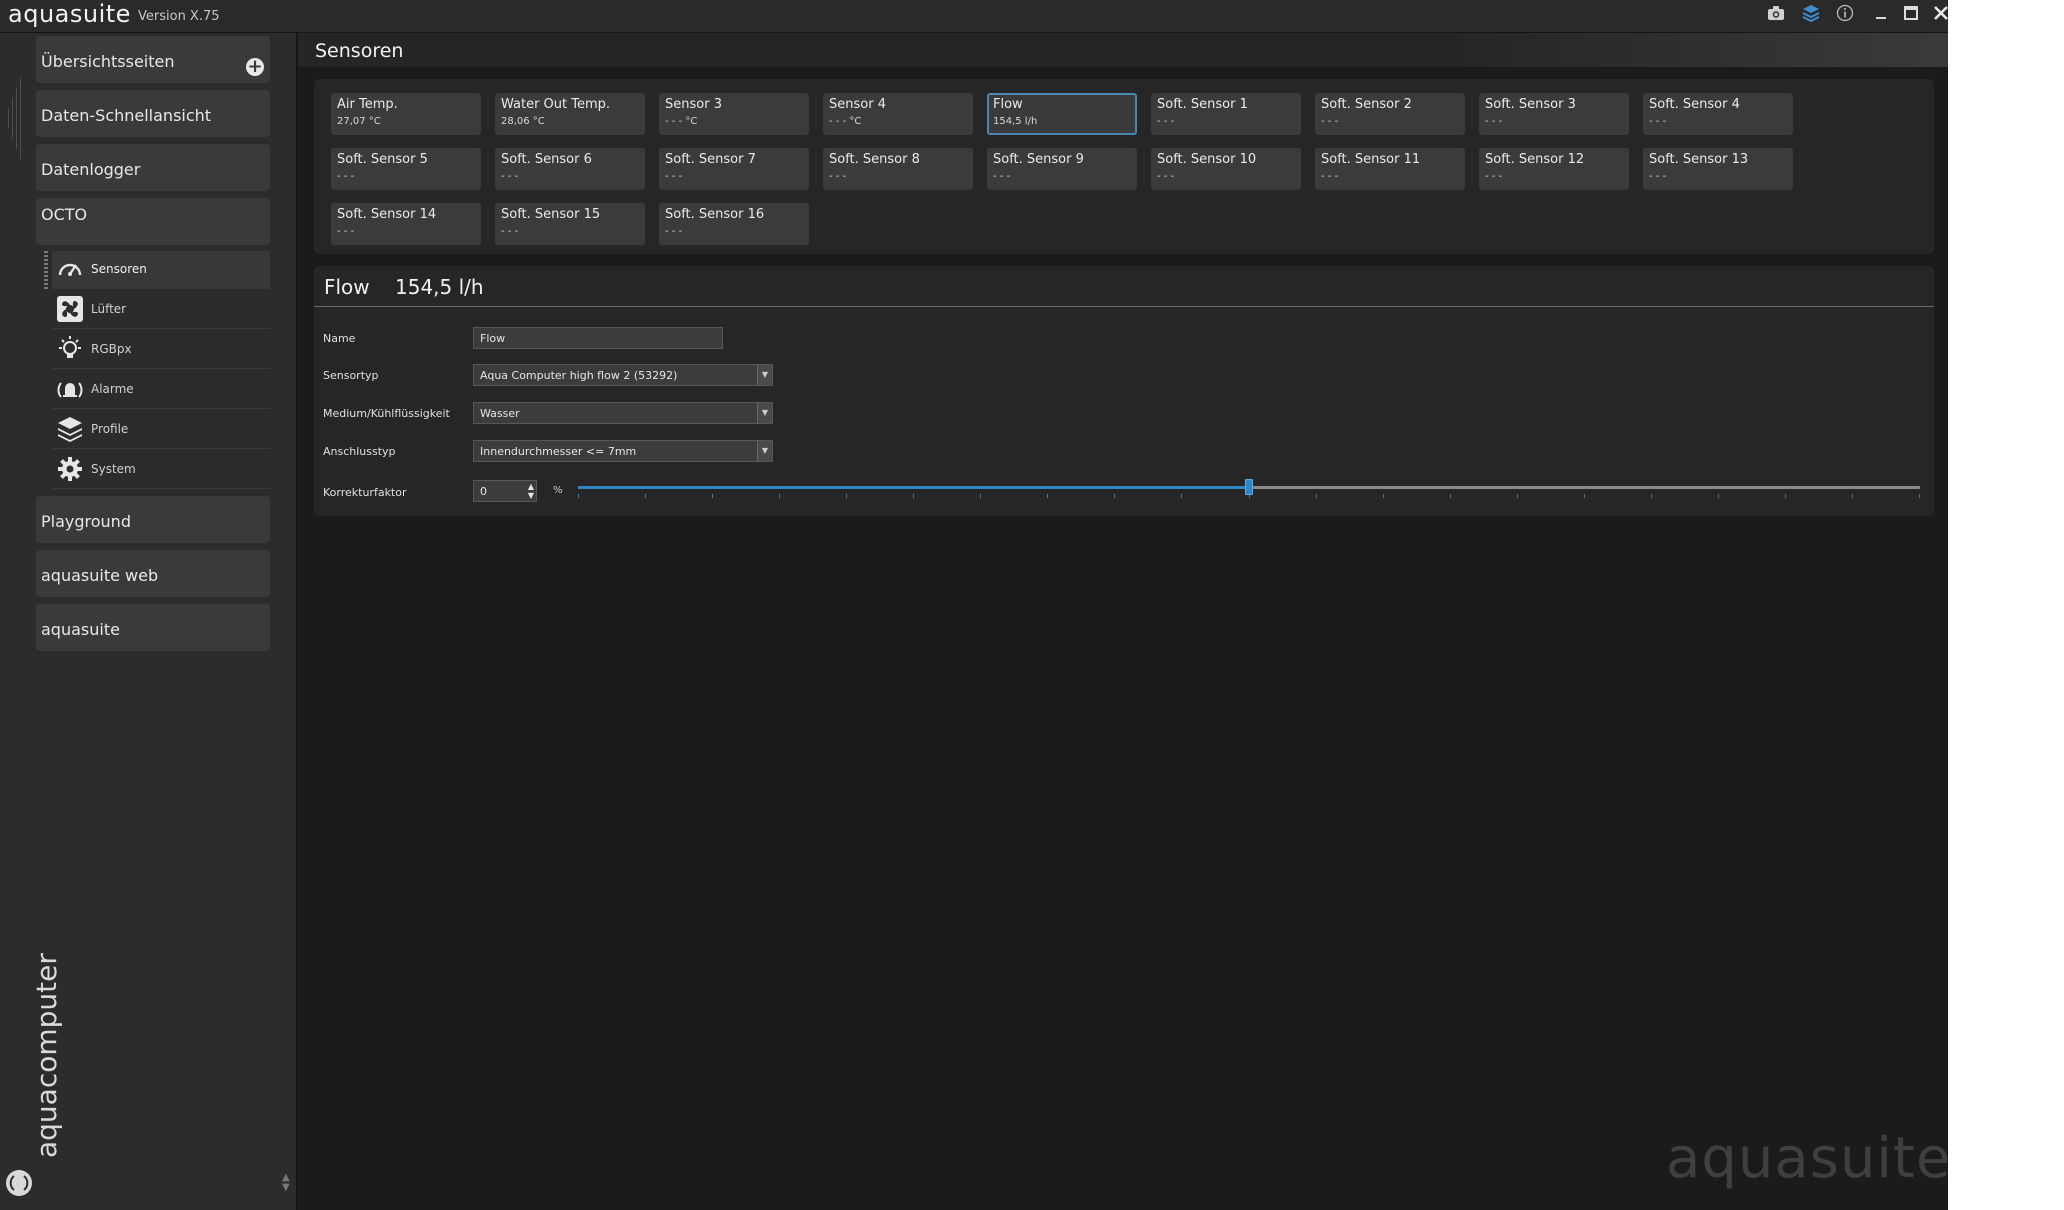 Image resolution: width=2064 pixels, height=1210 pixels. Describe the element at coordinates (1554, 169) in the screenshot. I see `sensor-tile: Soft. Sensor 12 - - -` at that location.